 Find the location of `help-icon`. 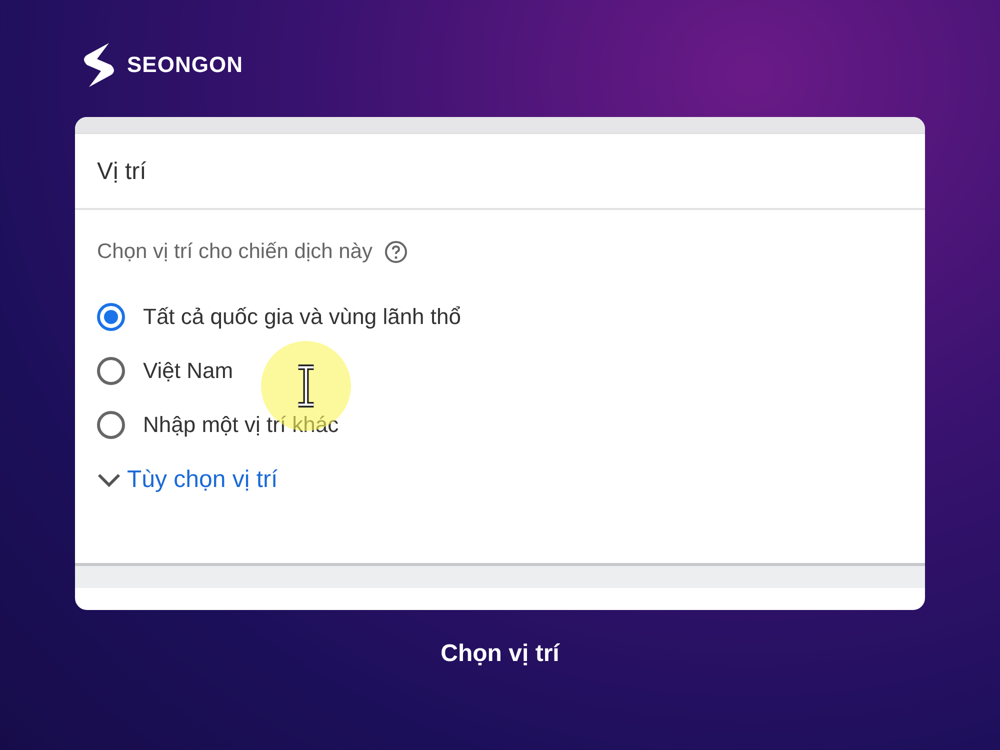

help-icon is located at coordinates (396, 252).